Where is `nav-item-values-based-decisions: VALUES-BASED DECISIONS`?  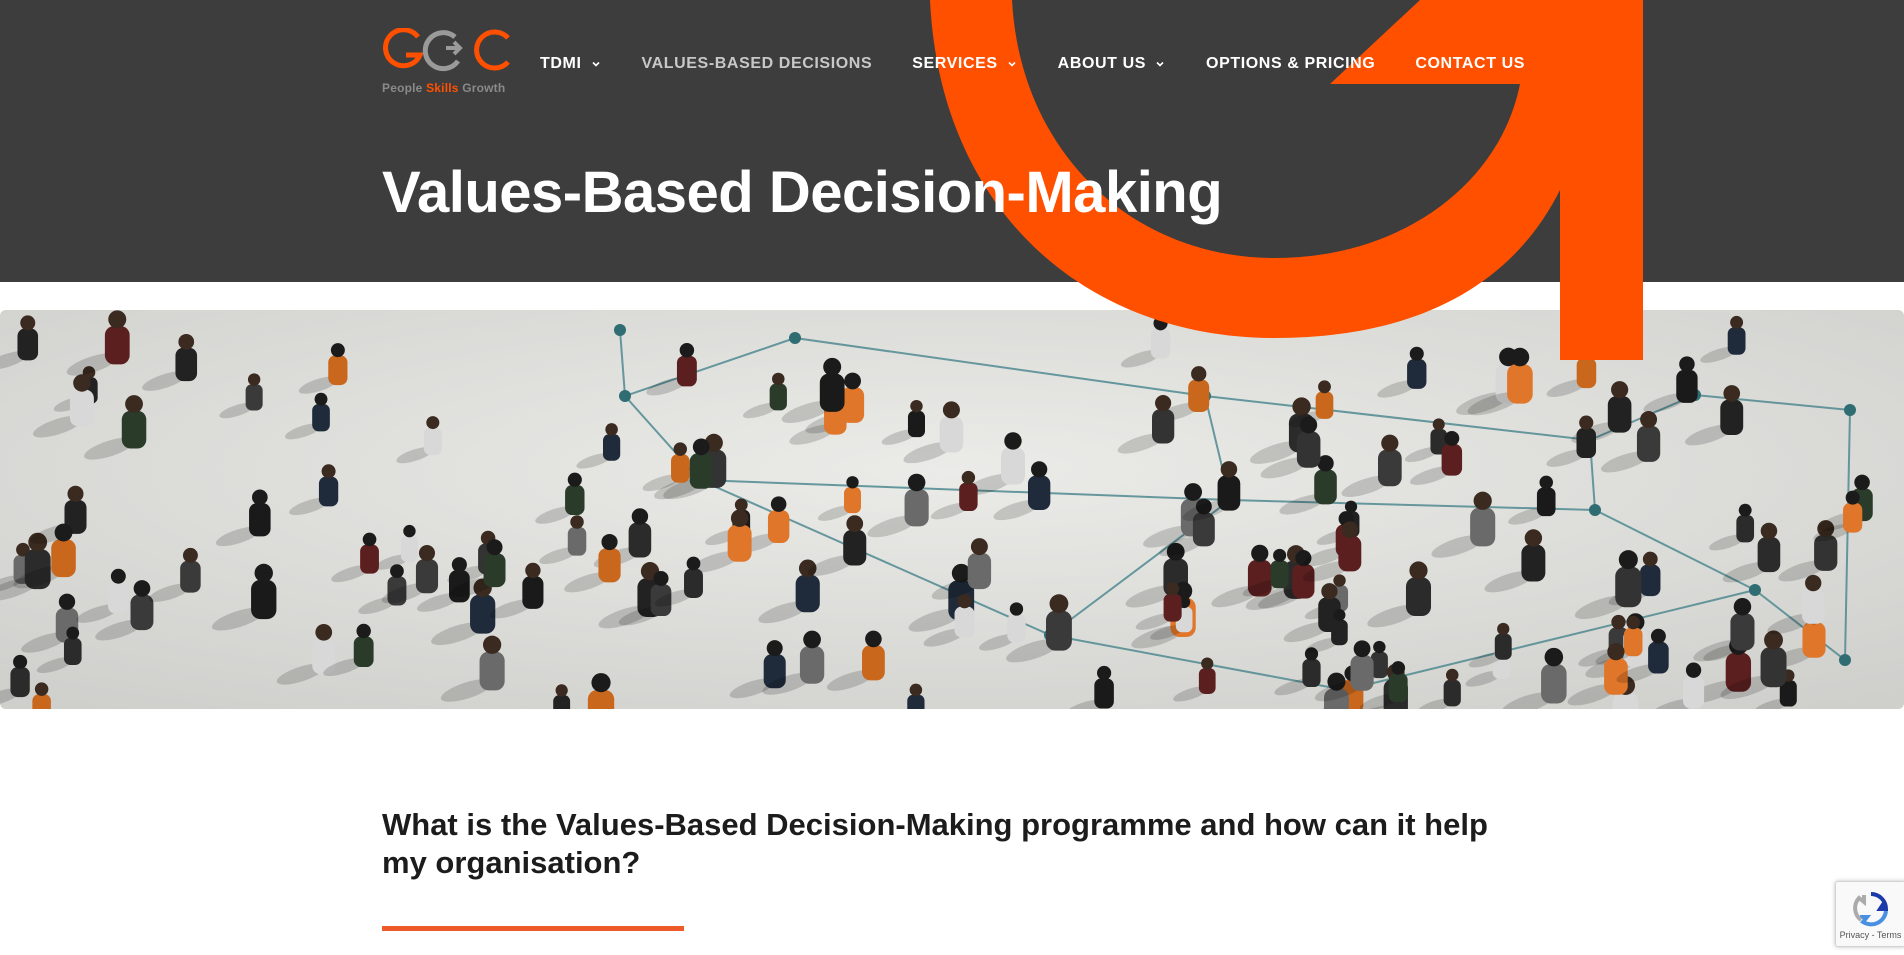 nav-item-values-based-decisions: VALUES-BASED DECISIONS is located at coordinates (757, 64).